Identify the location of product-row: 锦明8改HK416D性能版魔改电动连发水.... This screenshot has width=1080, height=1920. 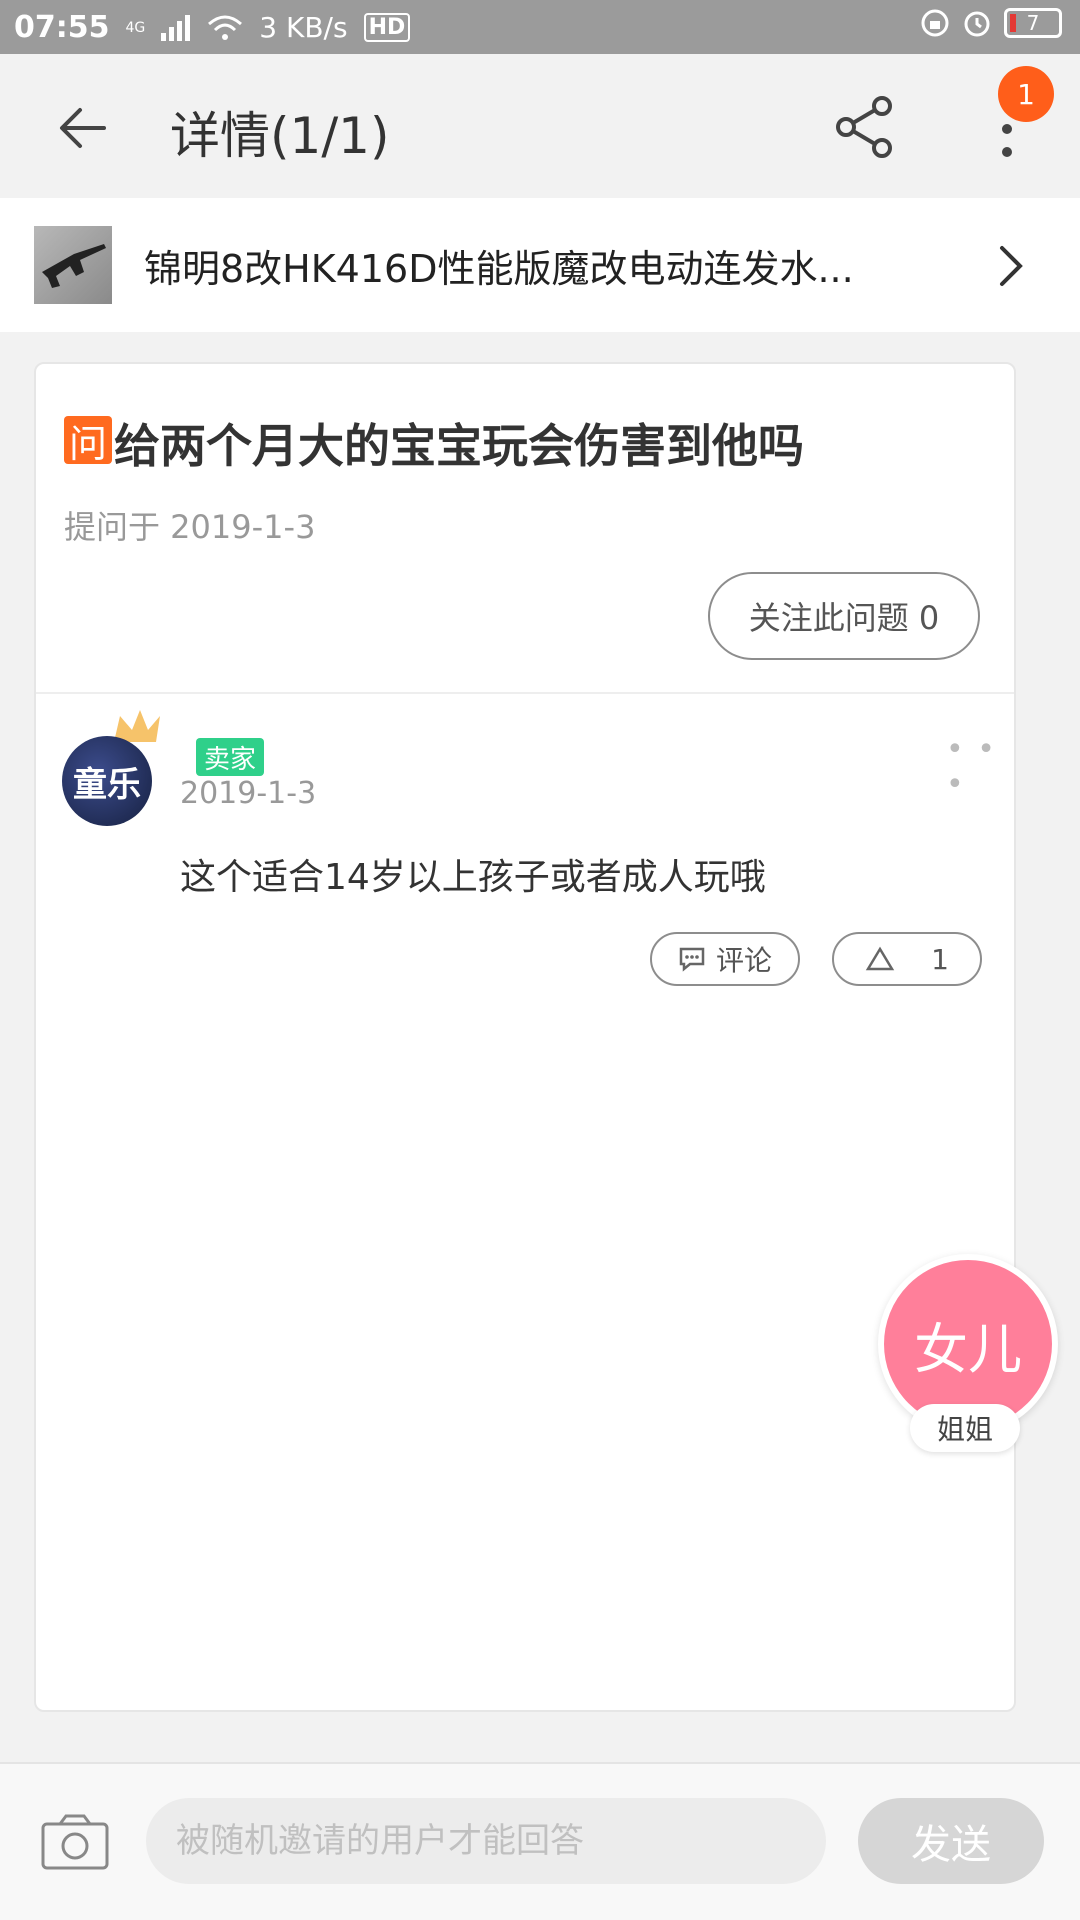
(540, 265).